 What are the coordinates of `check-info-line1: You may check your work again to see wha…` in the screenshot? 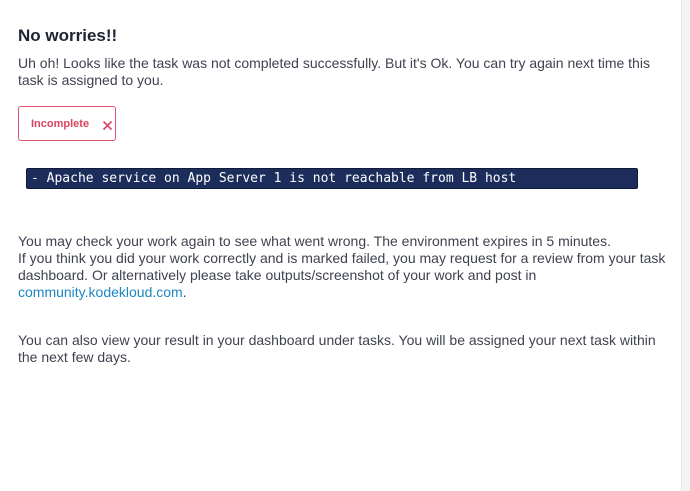 It's located at (314, 241).